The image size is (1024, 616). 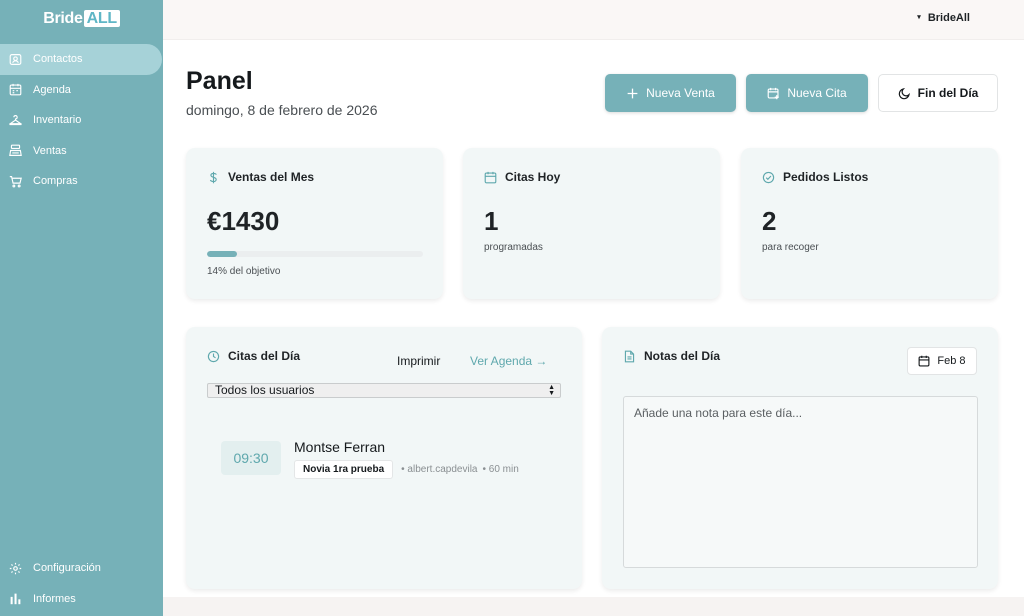 I want to click on sidebar-item-label: Contactos, so click(x=58, y=59).